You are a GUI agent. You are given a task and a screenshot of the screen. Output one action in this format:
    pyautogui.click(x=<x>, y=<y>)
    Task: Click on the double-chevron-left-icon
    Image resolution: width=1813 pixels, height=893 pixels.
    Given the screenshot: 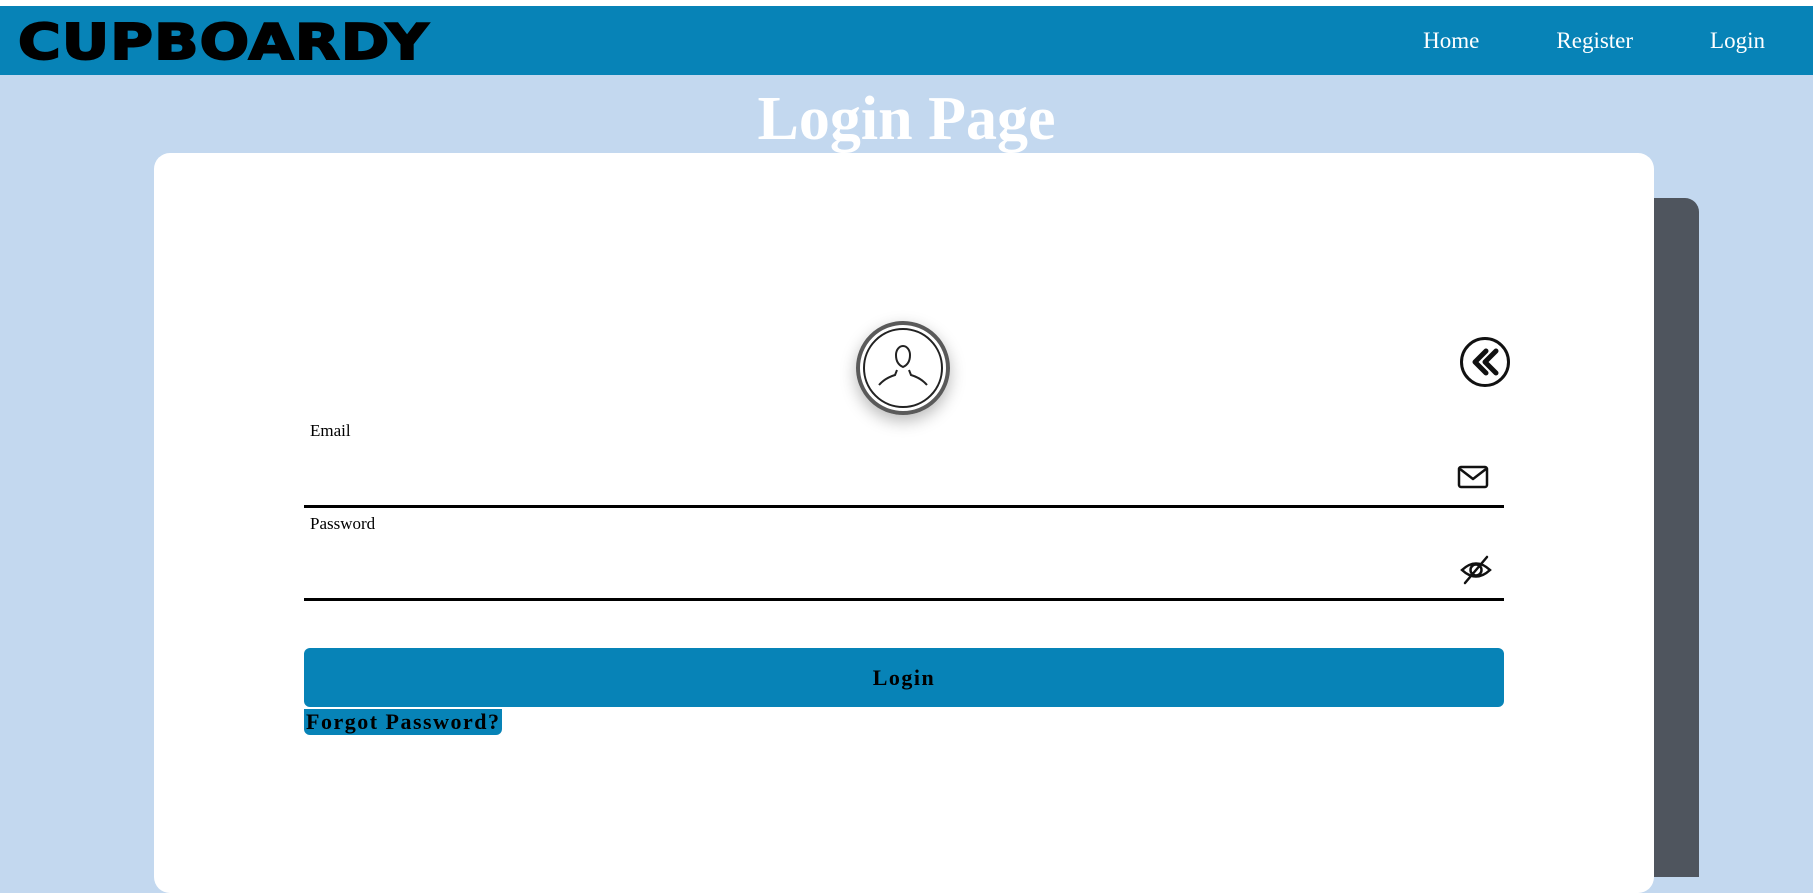 What is the action you would take?
    pyautogui.click(x=1485, y=362)
    